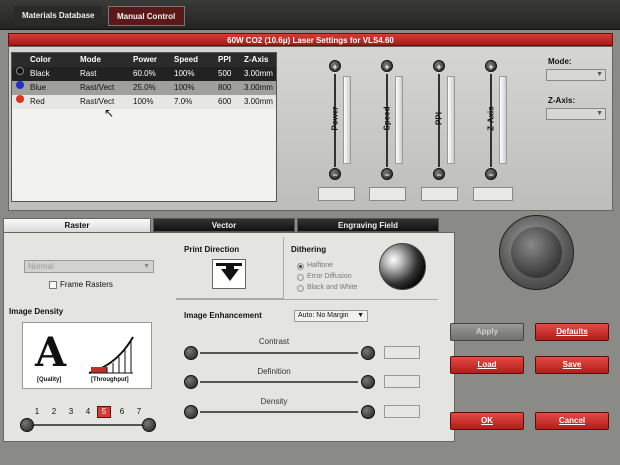 The image size is (620, 465). What do you see at coordinates (274, 341) in the screenshot?
I see `contrast-label: Contrast` at bounding box center [274, 341].